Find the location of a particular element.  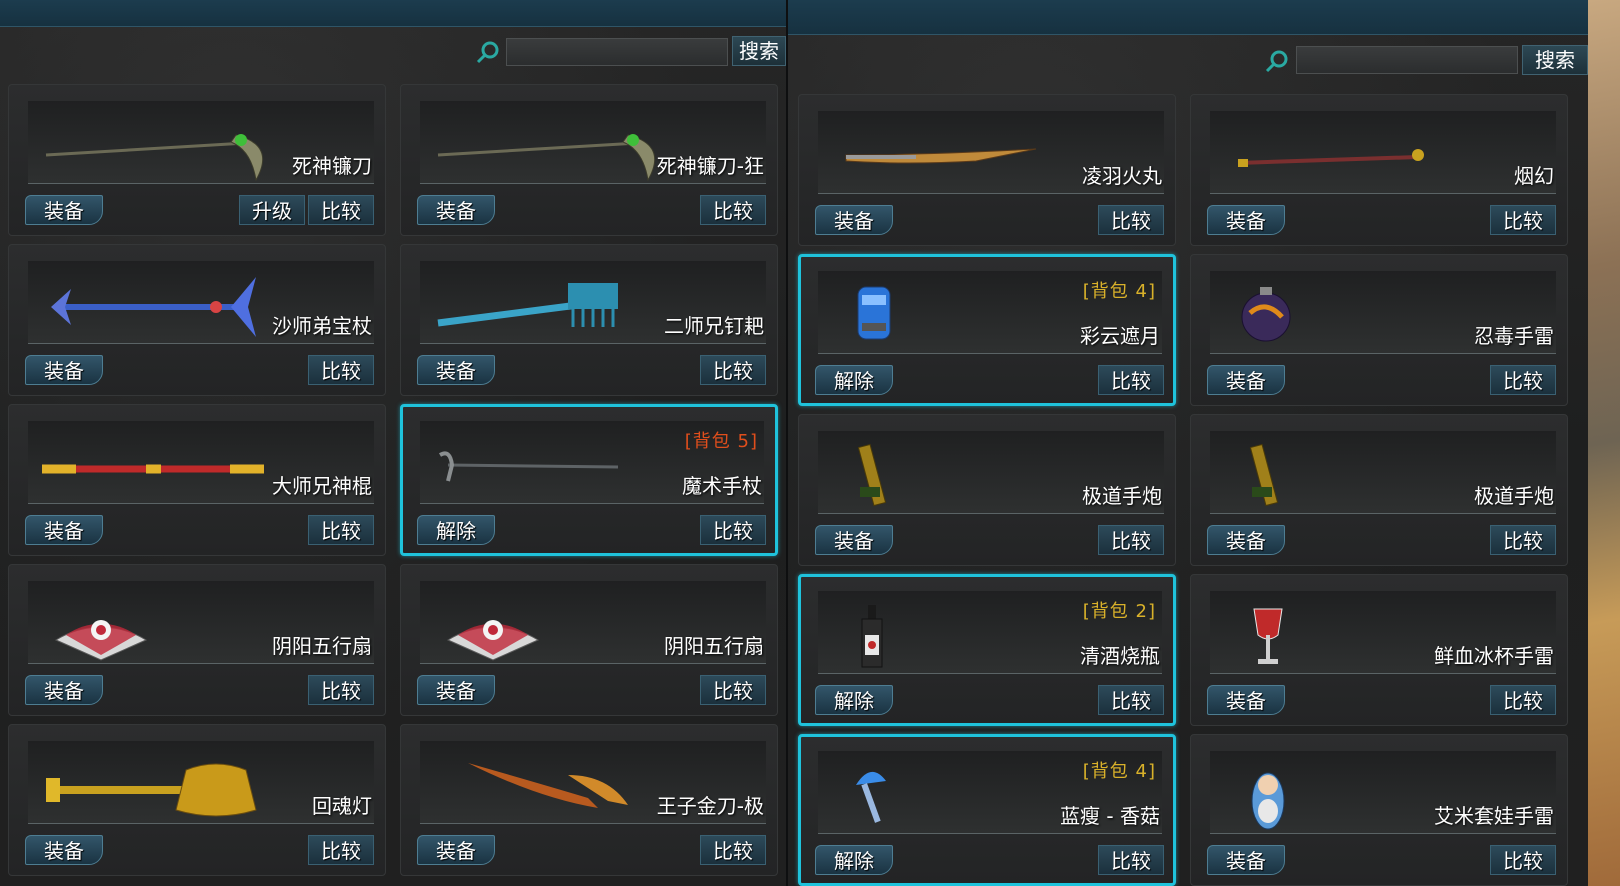

item-card: 二师兄钉耙 装备 比较 is located at coordinates (589, 320).